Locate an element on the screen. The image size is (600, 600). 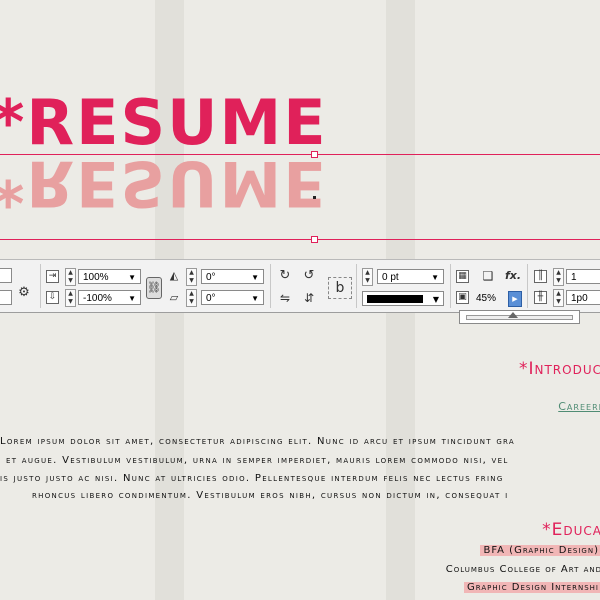
resume-title: *RESUME is located at coordinates (164, 123).